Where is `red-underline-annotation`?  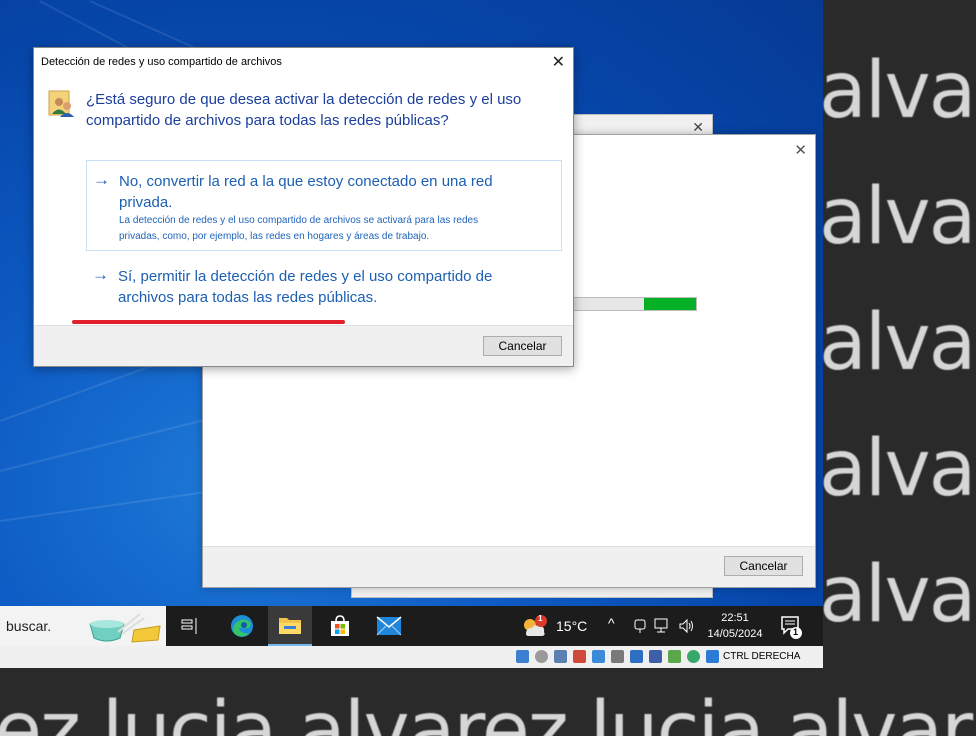 red-underline-annotation is located at coordinates (208, 322).